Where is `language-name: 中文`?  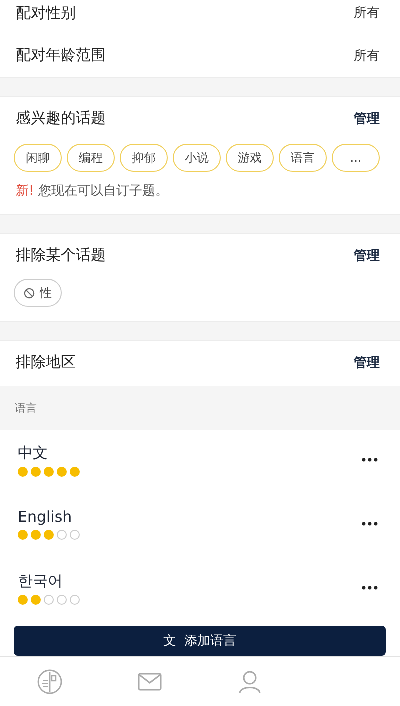 language-name: 中文 is located at coordinates (33, 453).